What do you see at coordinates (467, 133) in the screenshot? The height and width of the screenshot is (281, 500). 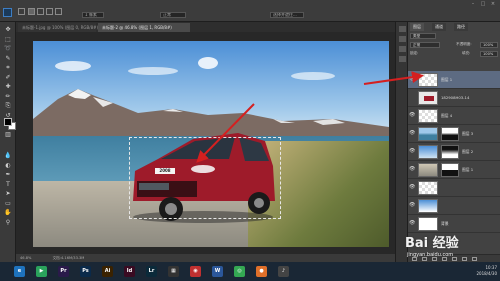 I see `layer-name: 图层 3` at bounding box center [467, 133].